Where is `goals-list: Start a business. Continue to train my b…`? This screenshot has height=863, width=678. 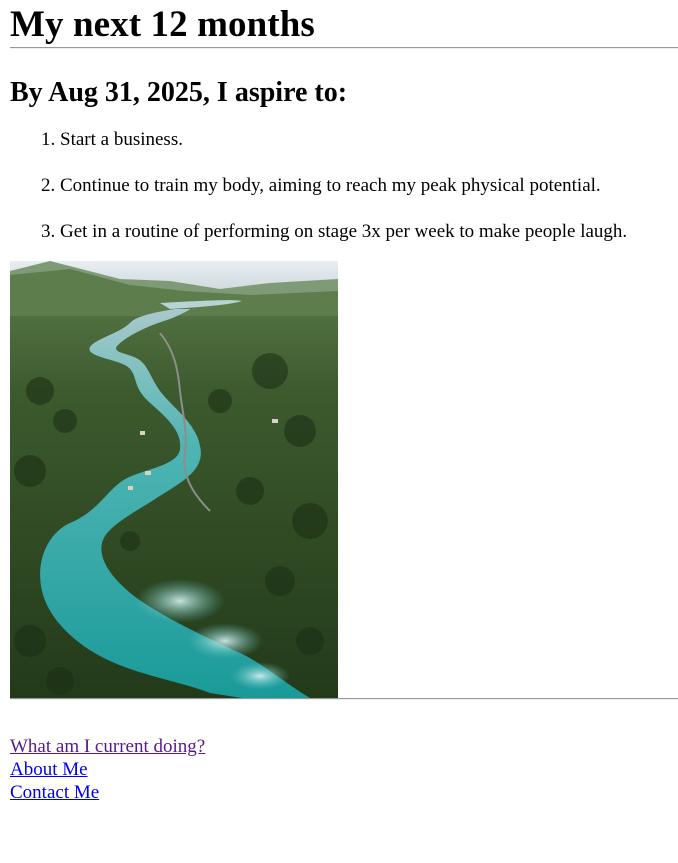 goals-list: Start a business. Continue to train my b… is located at coordinates (344, 186).